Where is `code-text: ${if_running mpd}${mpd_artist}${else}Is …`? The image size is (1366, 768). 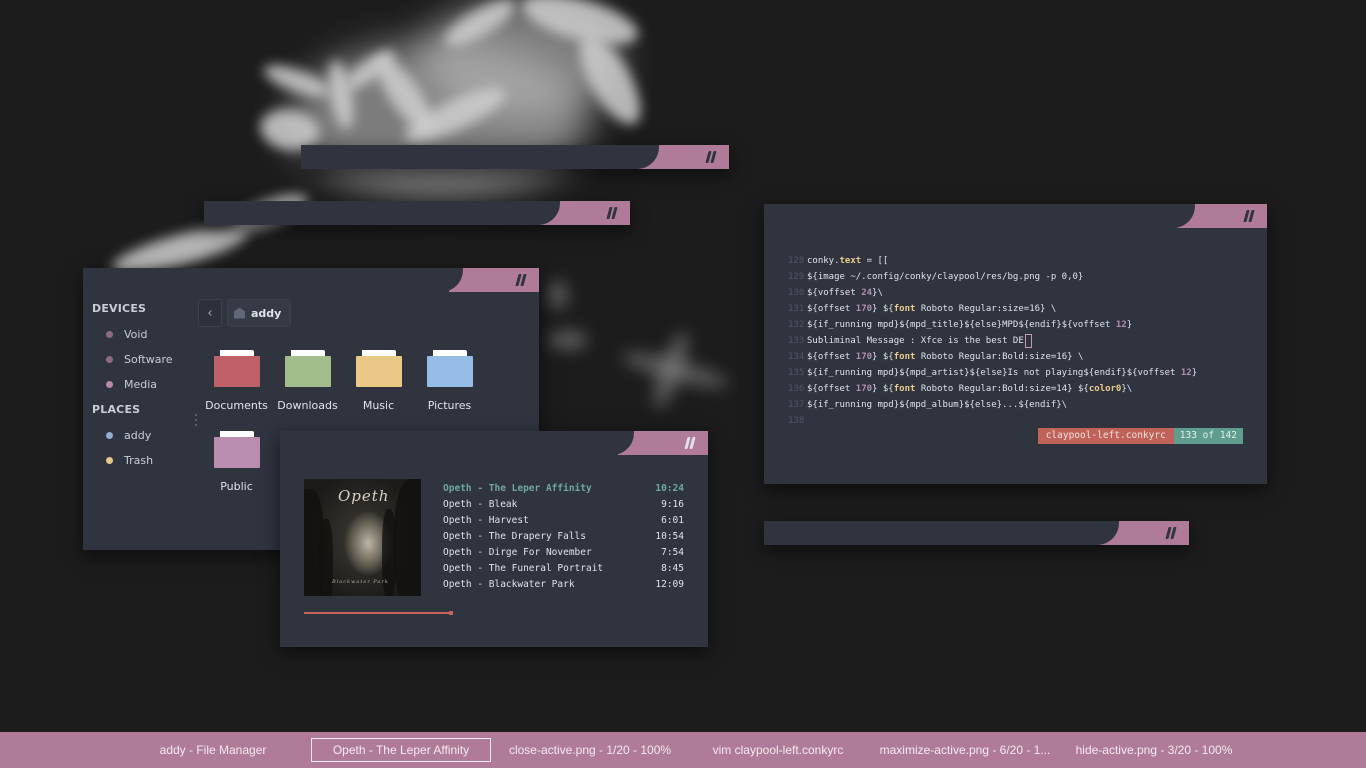
code-text: ${if_running mpd}${mpd_artist}${else}Is … is located at coordinates (994, 373).